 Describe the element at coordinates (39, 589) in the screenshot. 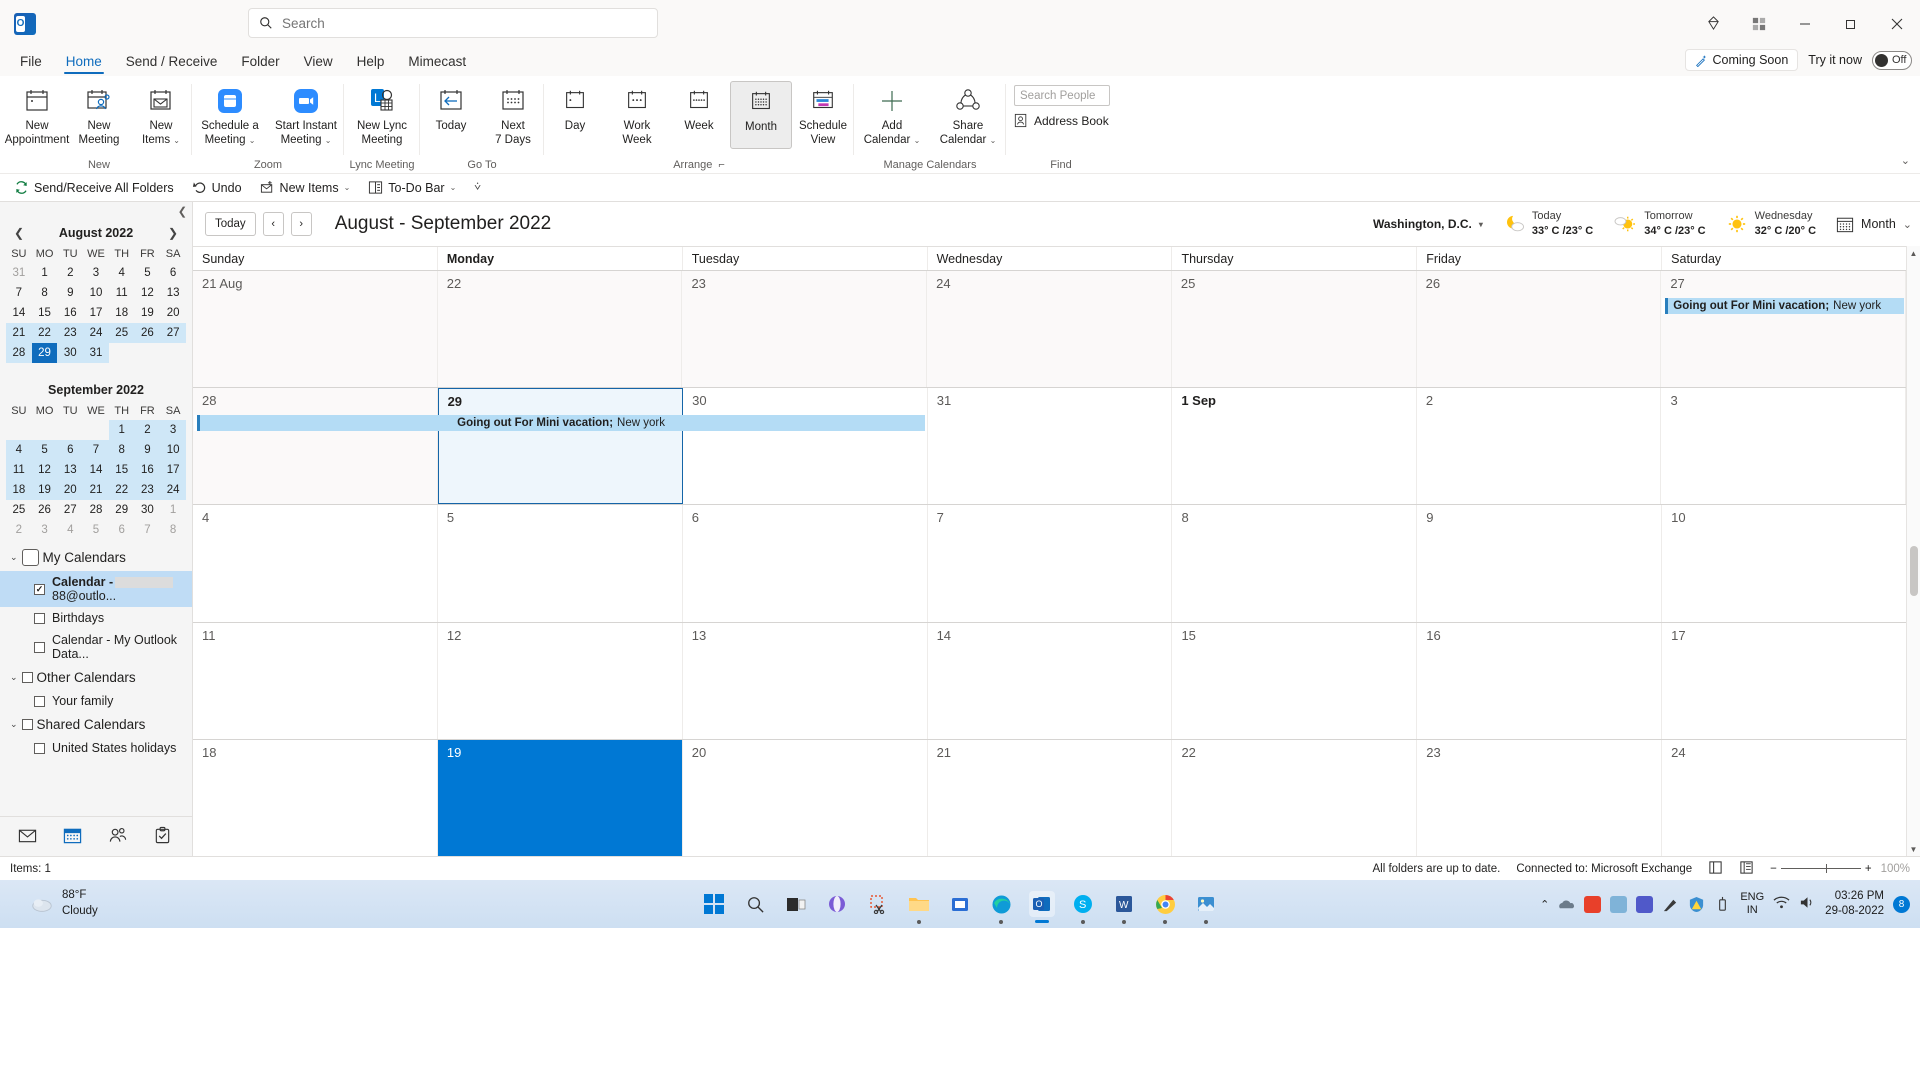

I see `calendar-checkbox: ✓` at that location.